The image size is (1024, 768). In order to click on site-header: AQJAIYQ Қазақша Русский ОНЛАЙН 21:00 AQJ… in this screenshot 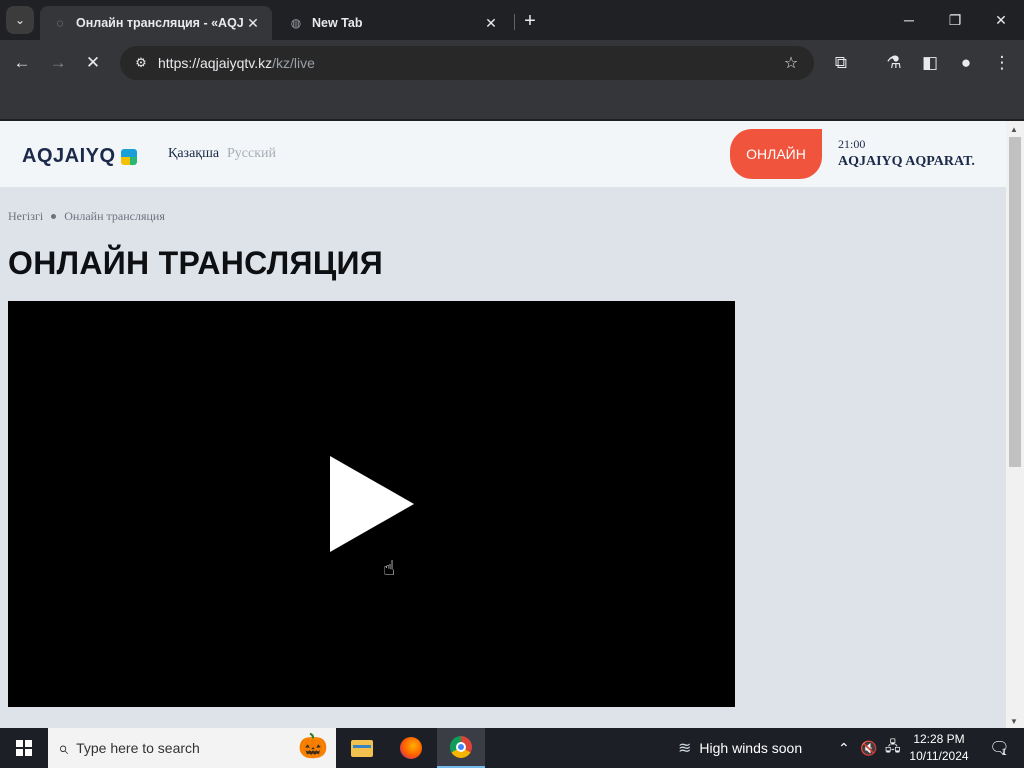, I will do `click(503, 154)`.